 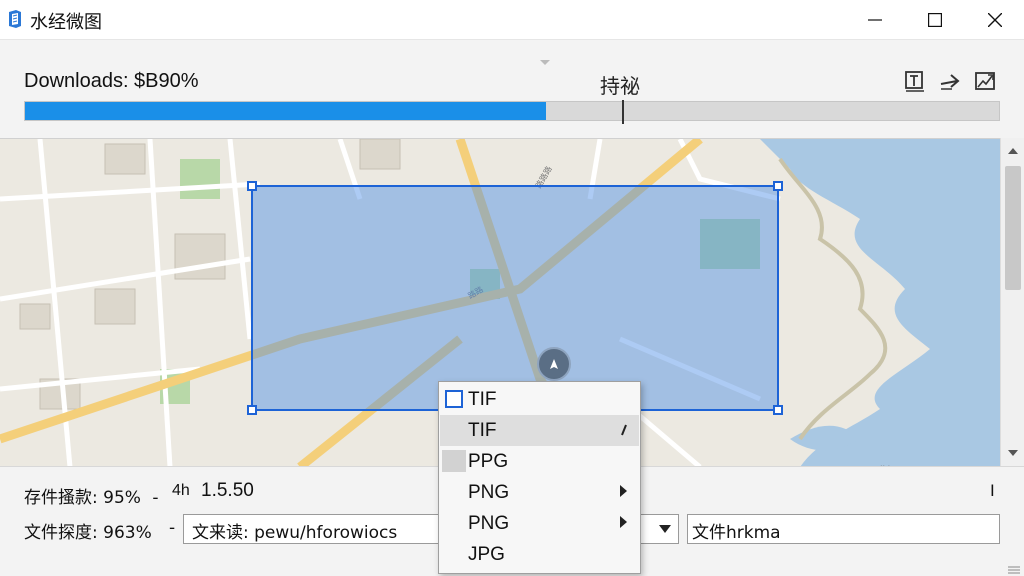 I want to click on navigation-pin, so click(x=554, y=364).